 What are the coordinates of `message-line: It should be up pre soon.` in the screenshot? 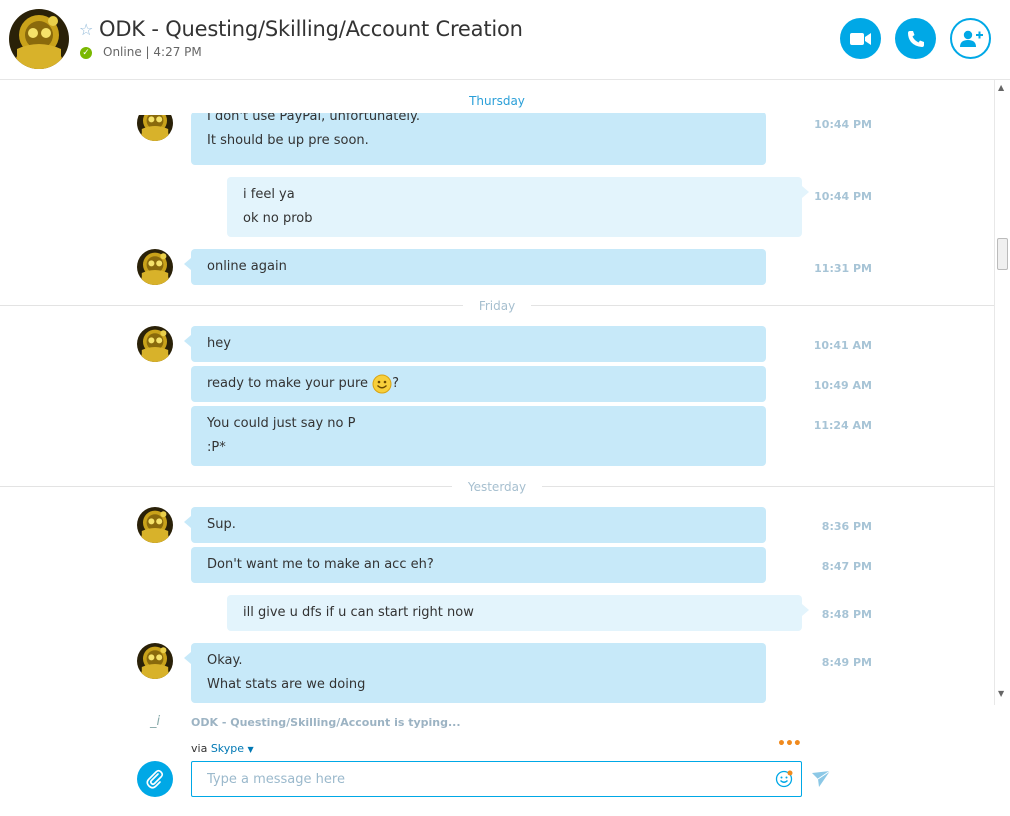 It's located at (288, 140).